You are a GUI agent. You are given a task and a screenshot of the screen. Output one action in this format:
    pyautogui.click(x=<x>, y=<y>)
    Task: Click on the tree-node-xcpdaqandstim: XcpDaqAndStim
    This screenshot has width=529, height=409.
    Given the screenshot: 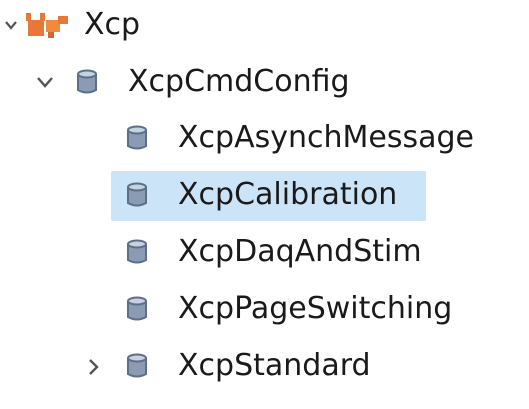 What is the action you would take?
    pyautogui.click(x=283, y=252)
    